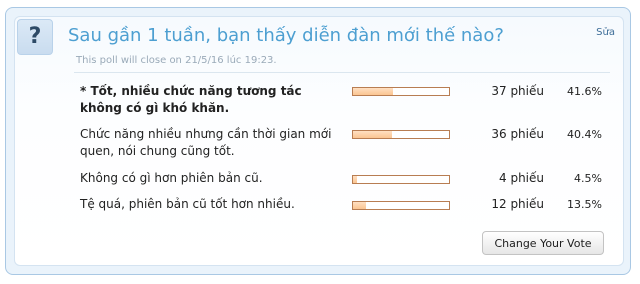 The height and width of the screenshot is (284, 640). What do you see at coordinates (342, 72) in the screenshot?
I see `divider` at bounding box center [342, 72].